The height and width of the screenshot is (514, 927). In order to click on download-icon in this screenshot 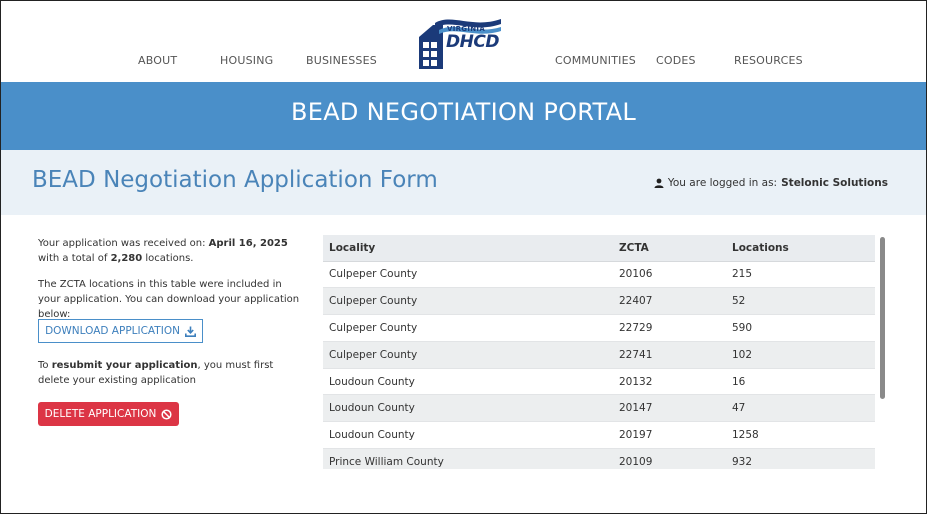, I will do `click(190, 331)`.